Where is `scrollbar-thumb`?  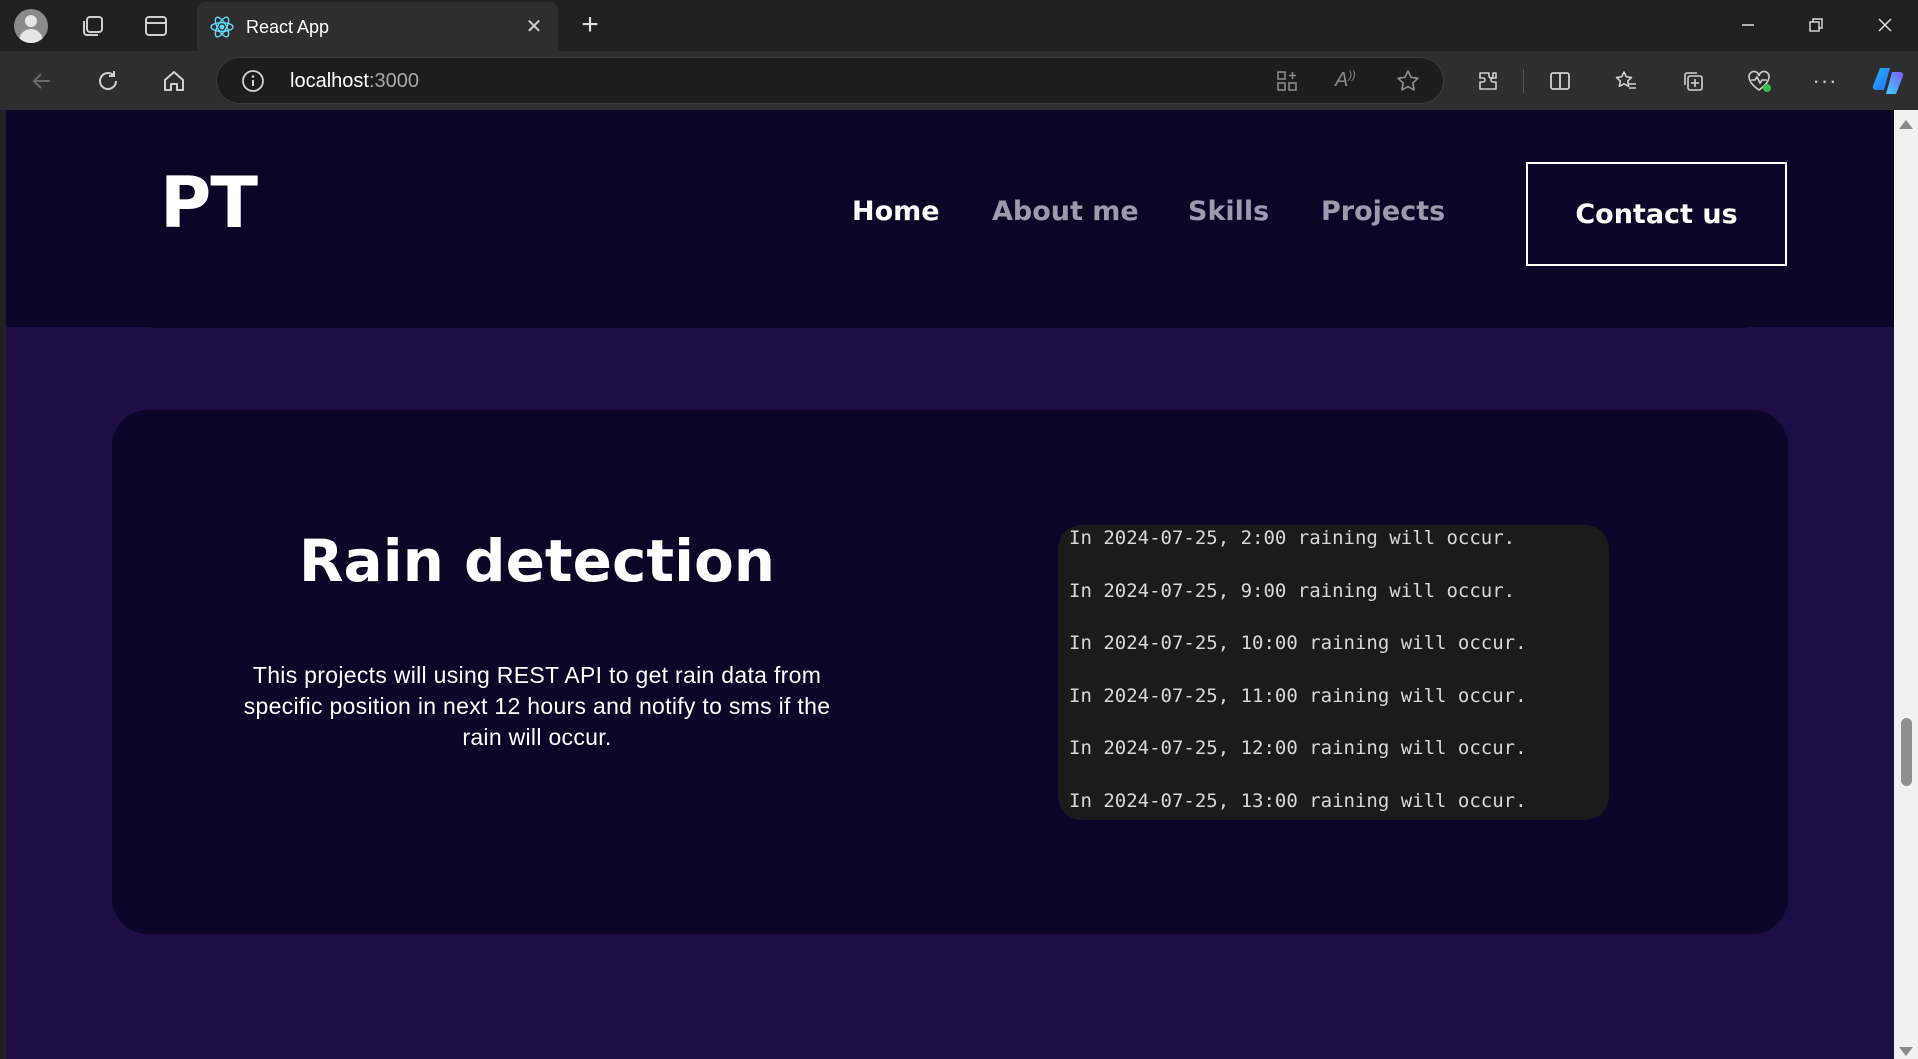 scrollbar-thumb is located at coordinates (1906, 752).